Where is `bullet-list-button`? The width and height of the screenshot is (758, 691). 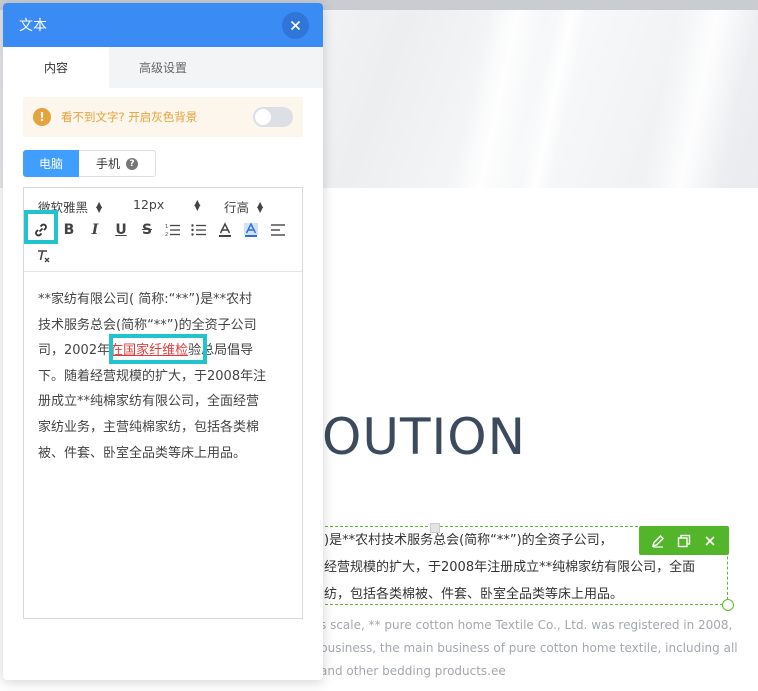 bullet-list-button is located at coordinates (199, 230).